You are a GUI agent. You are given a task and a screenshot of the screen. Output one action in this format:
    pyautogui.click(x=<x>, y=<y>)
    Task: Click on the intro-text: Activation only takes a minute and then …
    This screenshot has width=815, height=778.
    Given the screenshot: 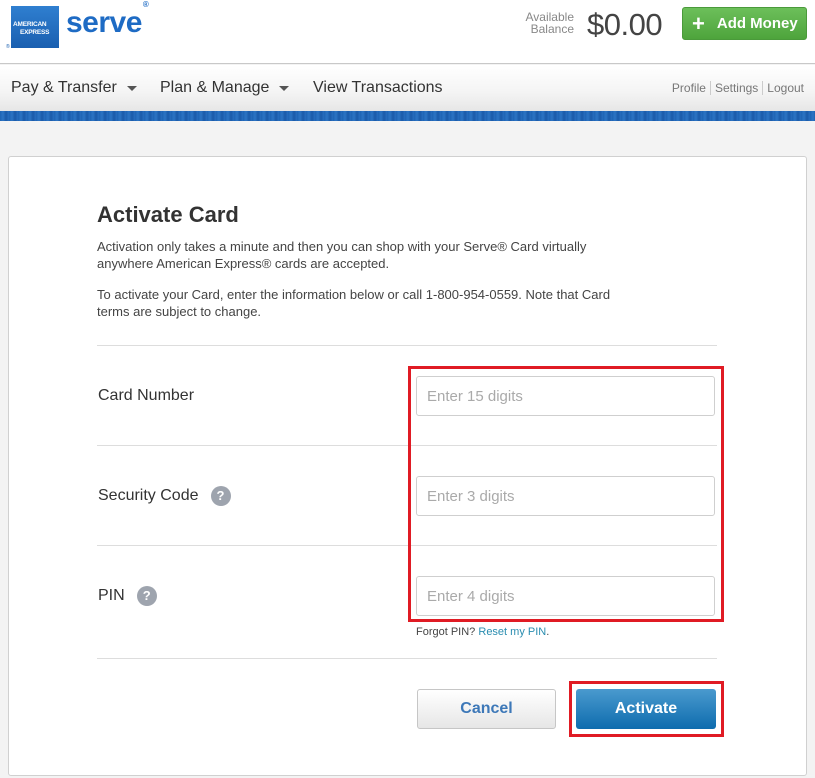 What is the action you would take?
    pyautogui.click(x=342, y=255)
    